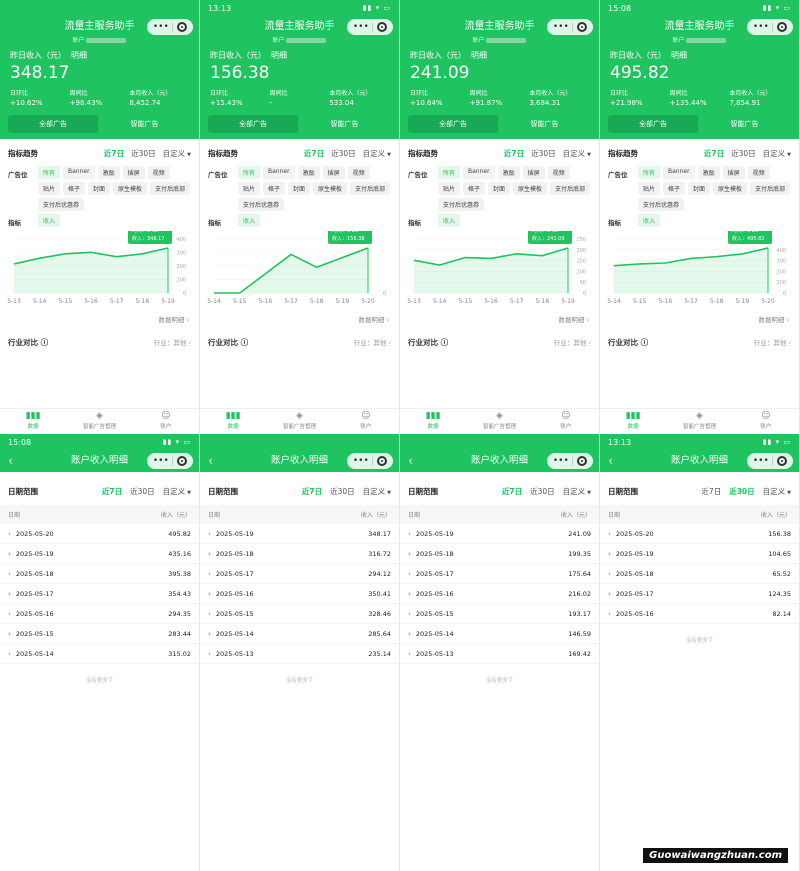 This screenshot has height=871, width=800. What do you see at coordinates (299, 554) in the screenshot?
I see `table-row: › 2025-05-18 316.72` at bounding box center [299, 554].